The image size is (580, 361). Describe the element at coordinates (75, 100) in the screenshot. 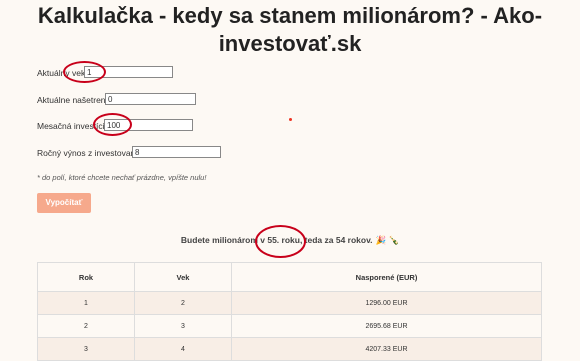

I see `savings-label: Aktuálne našetrené:` at that location.